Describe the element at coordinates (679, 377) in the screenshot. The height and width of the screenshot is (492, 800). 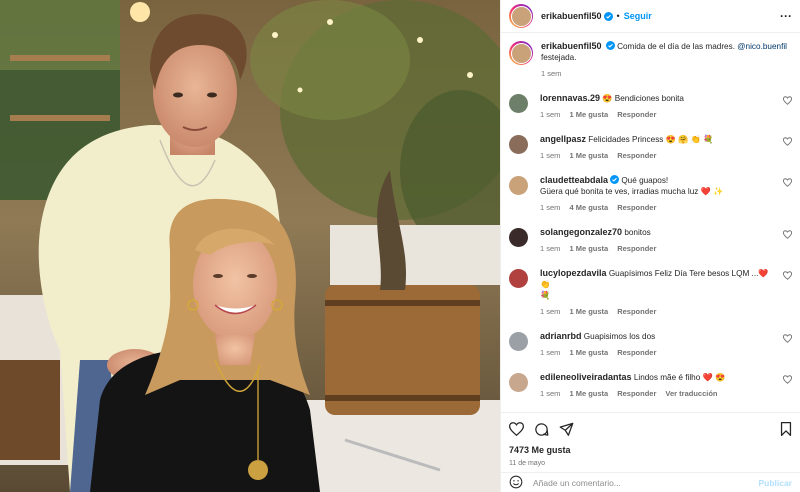
I see `comment-text: Lindos mãe é filho ❤️ 😍` at that location.